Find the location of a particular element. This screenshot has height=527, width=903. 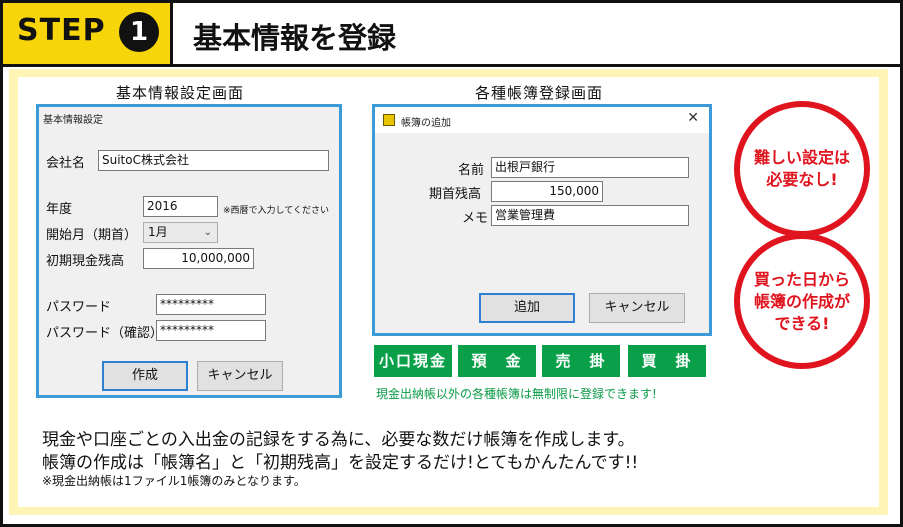

step-label: STEP is located at coordinates (61, 30).